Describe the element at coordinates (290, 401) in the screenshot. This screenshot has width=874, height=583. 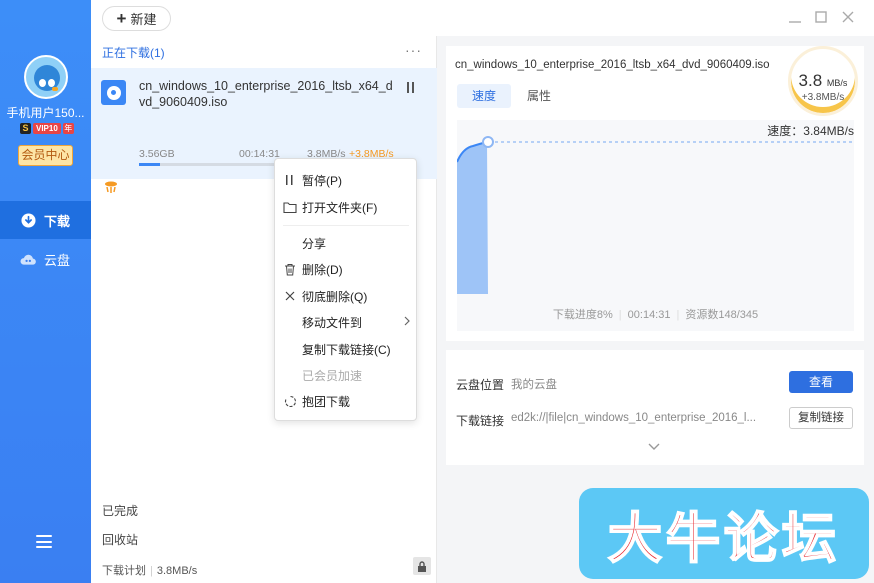
I see `group-icon` at that location.